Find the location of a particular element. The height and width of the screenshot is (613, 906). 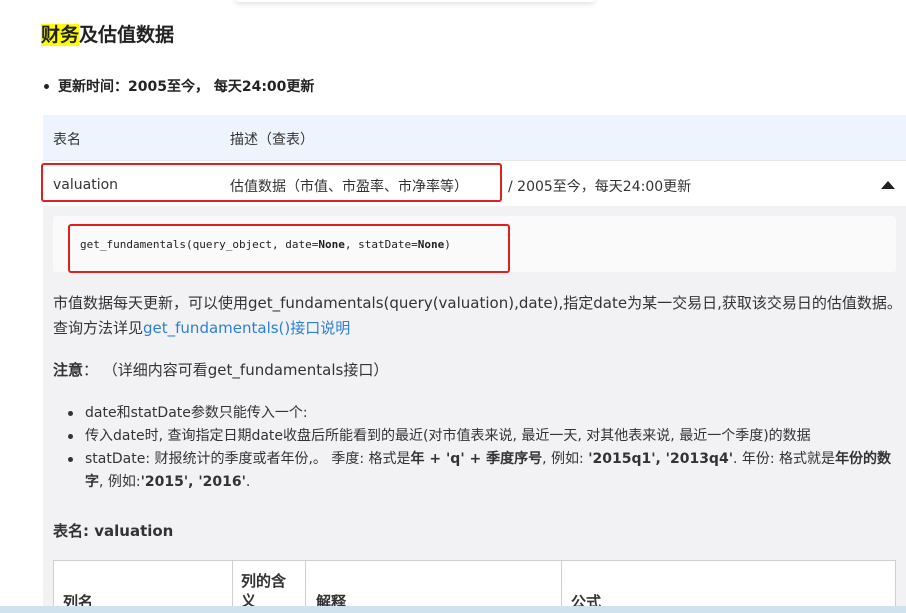

annotation-box-code is located at coordinates (289, 248).